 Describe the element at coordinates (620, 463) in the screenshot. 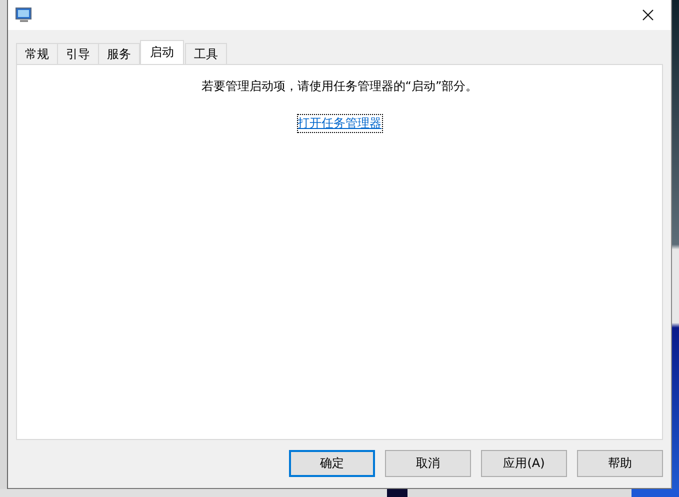

I see `dialog-button: 帮助` at that location.